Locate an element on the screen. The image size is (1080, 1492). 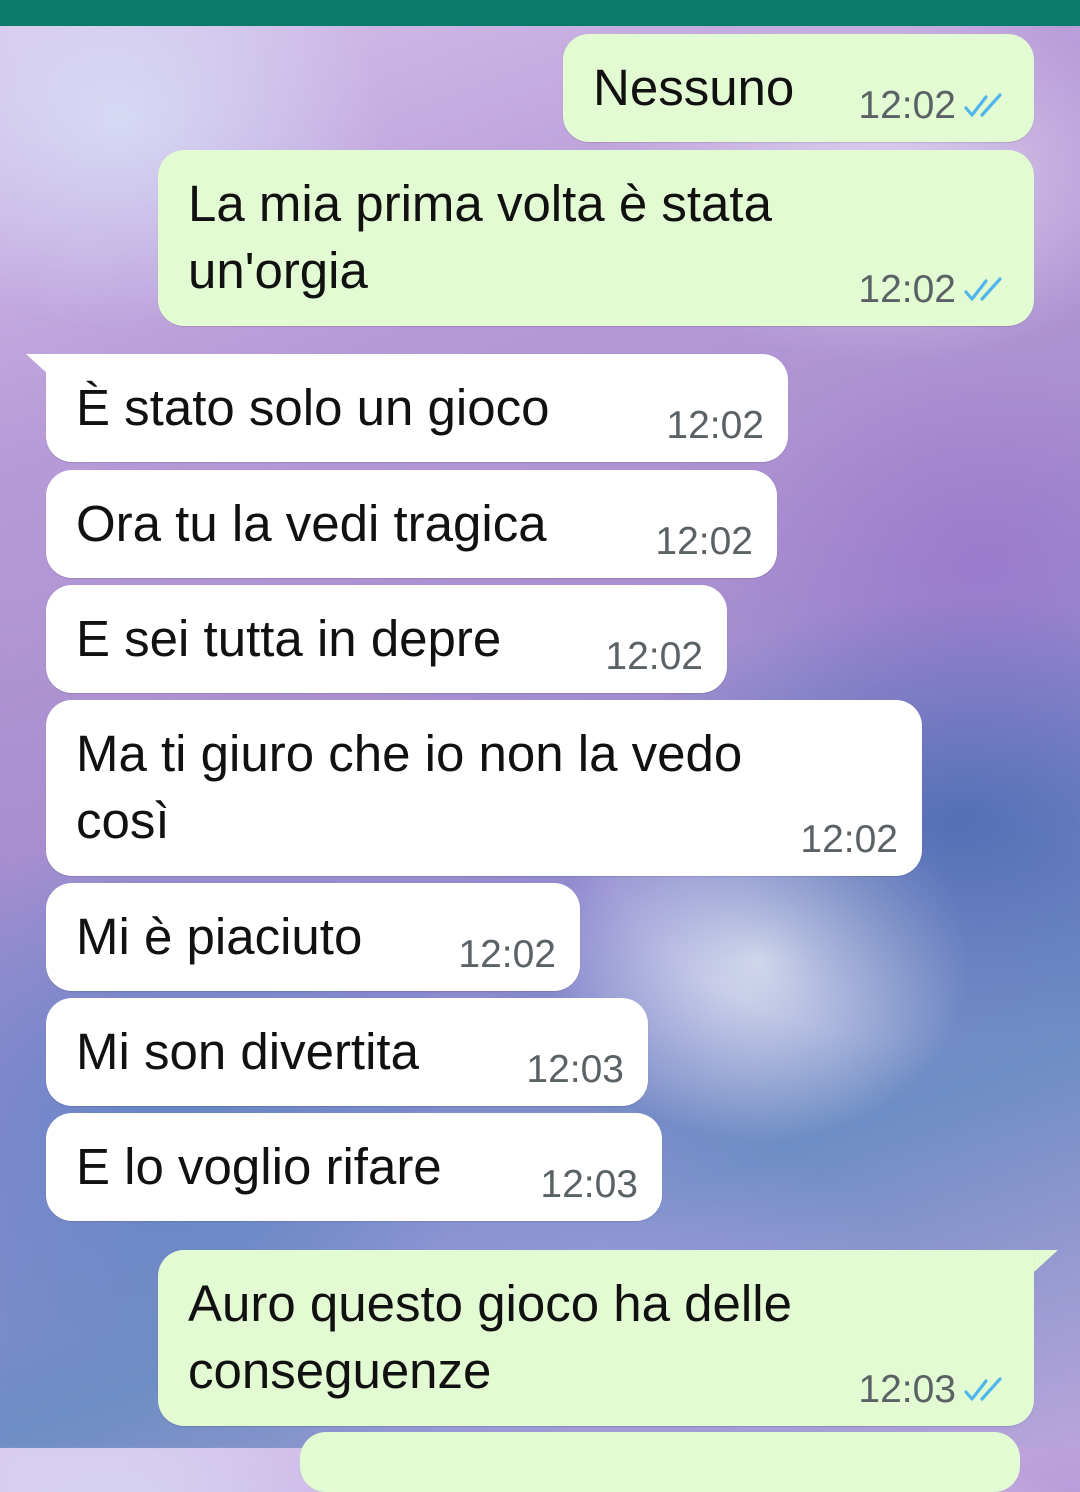
outgoing-message-partial is located at coordinates (660, 1462).